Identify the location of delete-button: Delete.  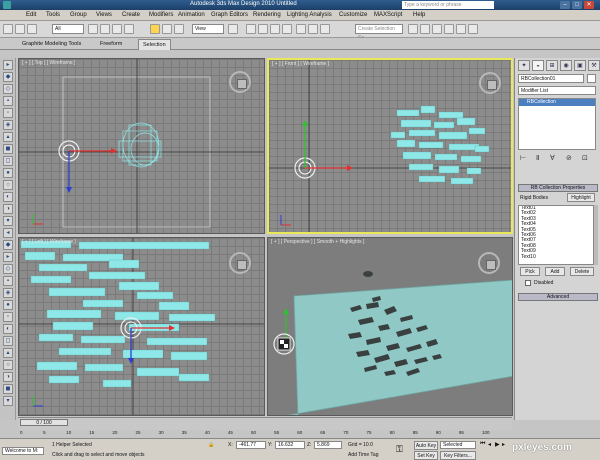
(582, 271).